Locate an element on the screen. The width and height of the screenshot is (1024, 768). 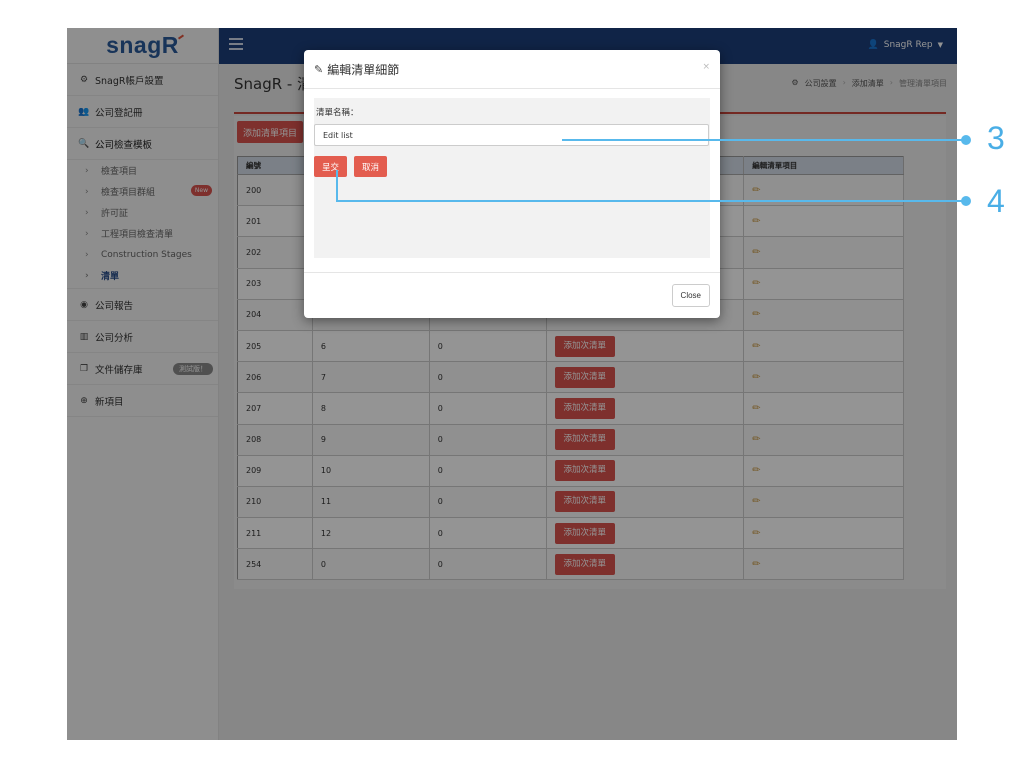
submit-button: 呈交 is located at coordinates (331, 166).